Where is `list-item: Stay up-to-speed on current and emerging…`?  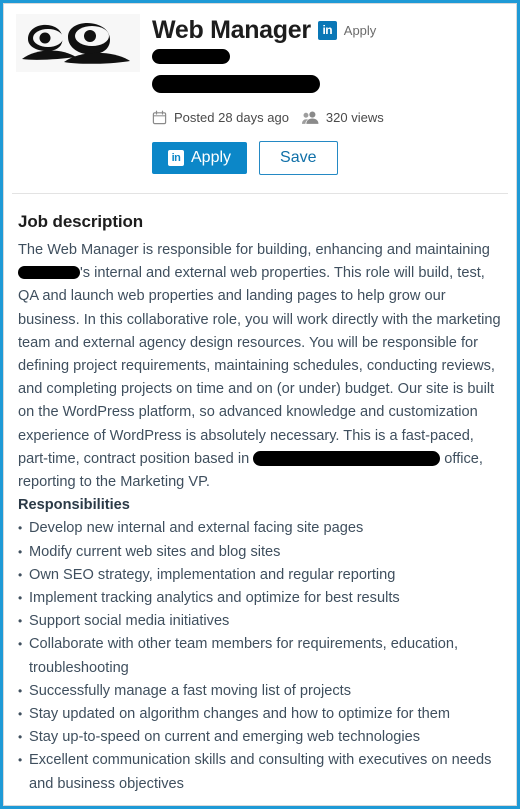
list-item: Stay up-to-speed on current and emerging… is located at coordinates (260, 737).